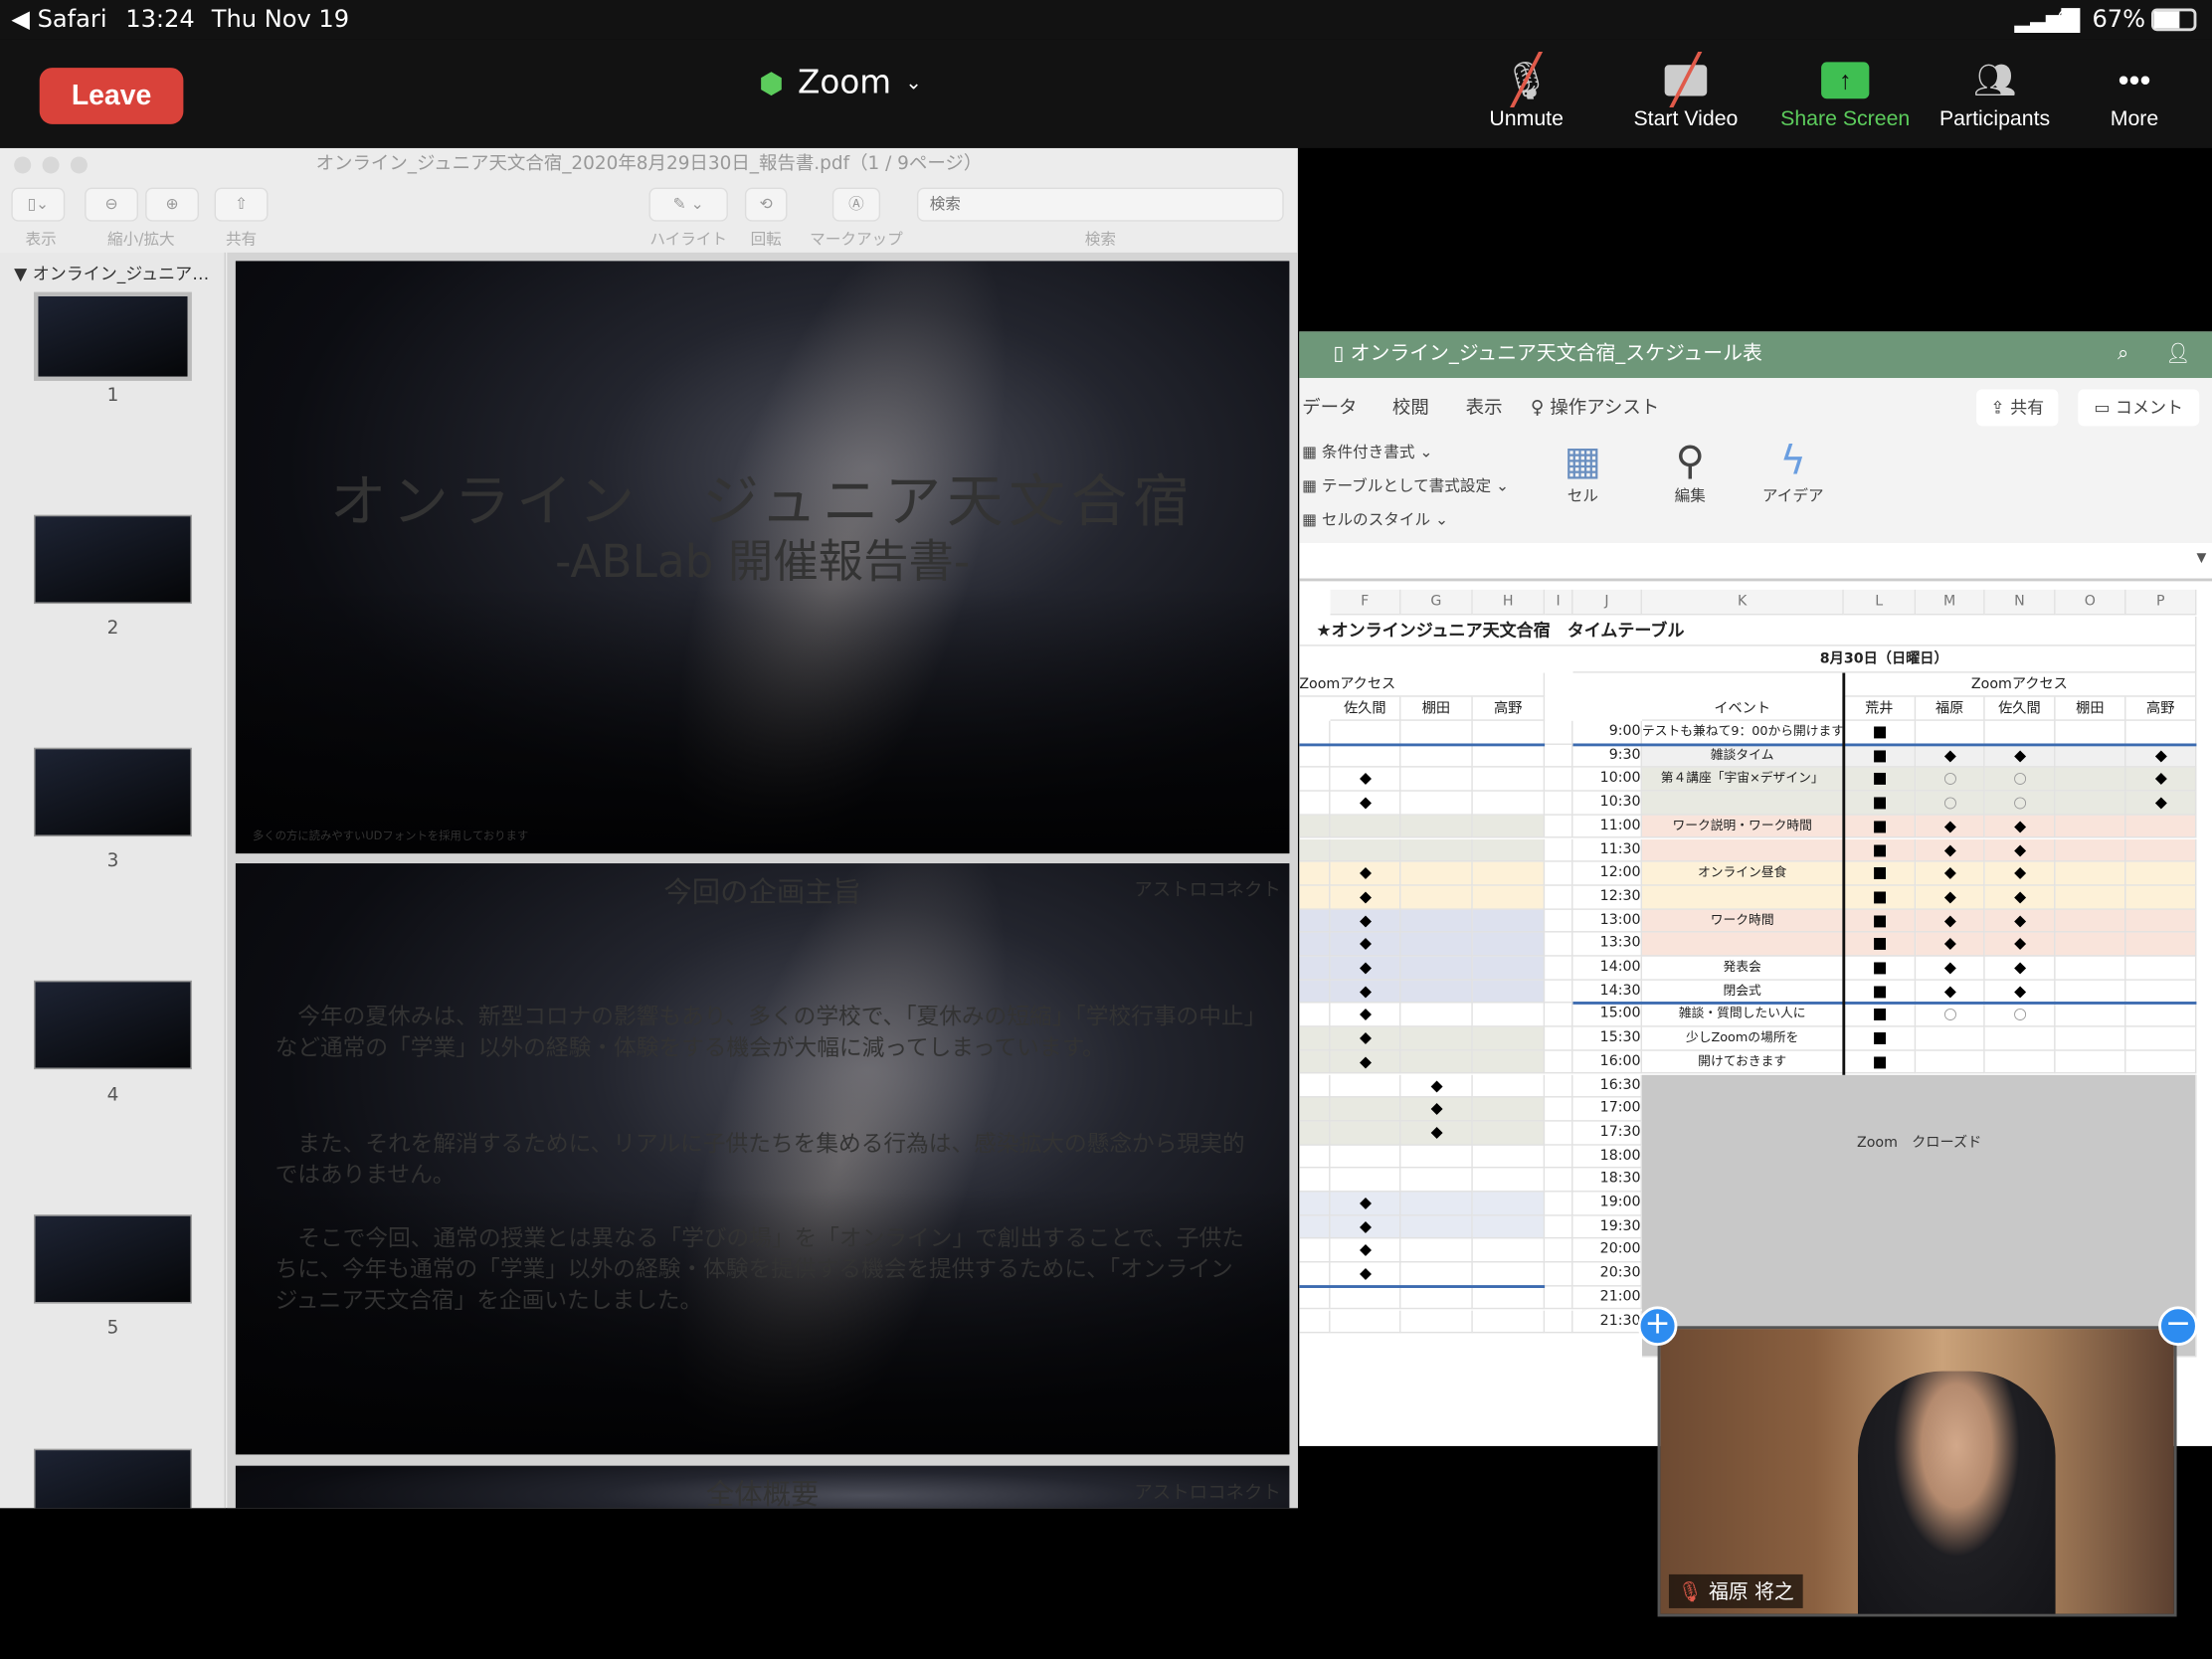 The width and height of the screenshot is (2212, 1659). What do you see at coordinates (1607, 827) in the screenshot?
I see `time-cell: 11:00` at bounding box center [1607, 827].